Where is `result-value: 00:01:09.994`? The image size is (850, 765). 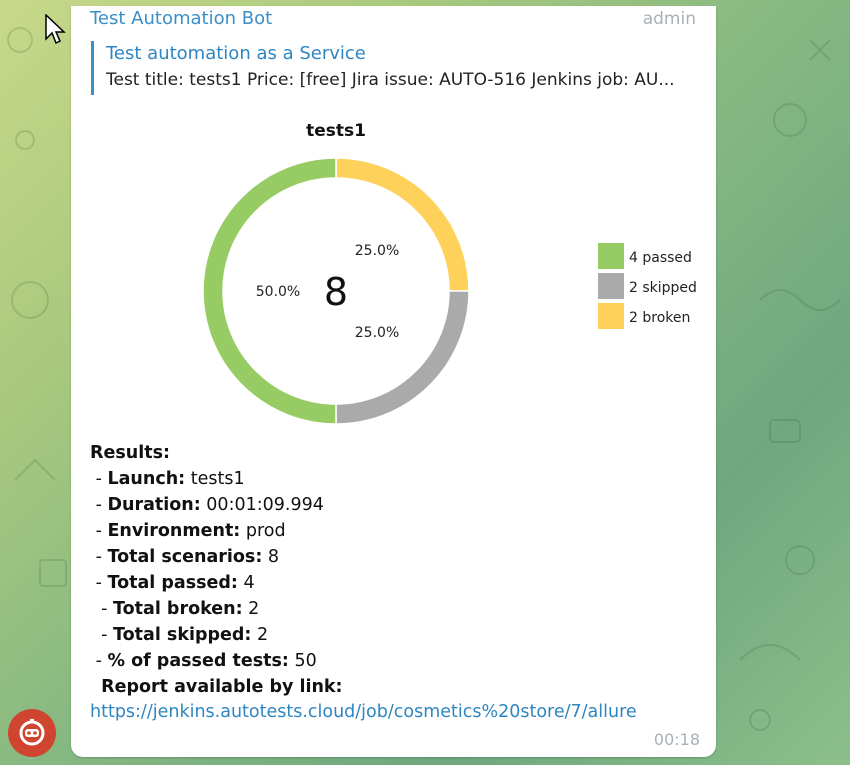 result-value: 00:01:09.994 is located at coordinates (262, 505).